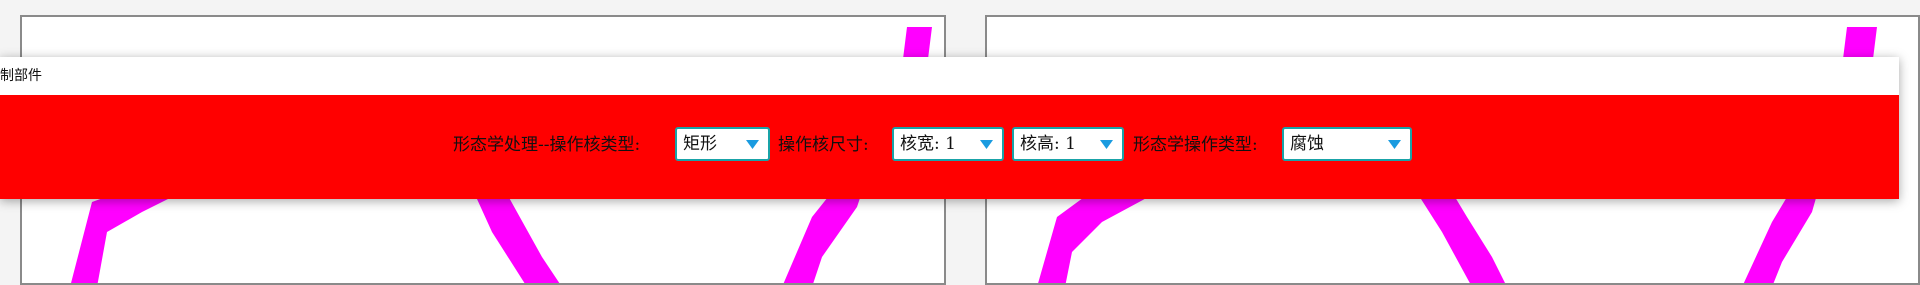  What do you see at coordinates (21, 76) in the screenshot?
I see `widget-title: 制部件` at bounding box center [21, 76].